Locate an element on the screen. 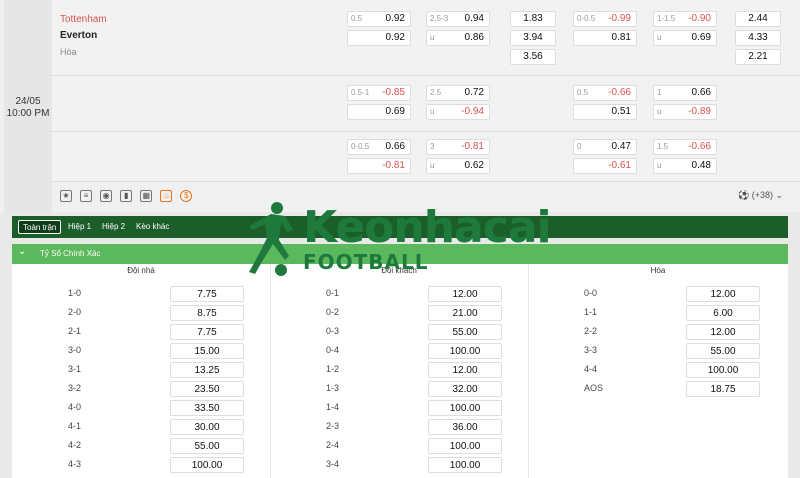 This screenshot has width=800, height=478. score-odds-button: 13.25 is located at coordinates (207, 370).